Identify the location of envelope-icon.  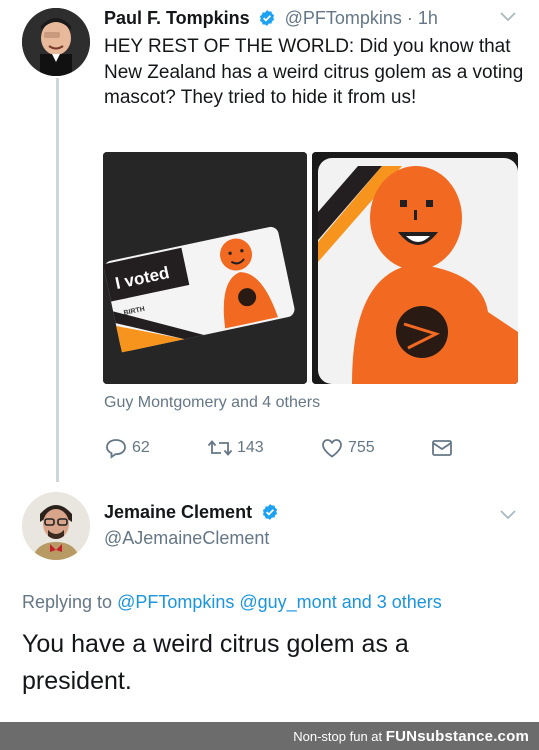
(442, 448).